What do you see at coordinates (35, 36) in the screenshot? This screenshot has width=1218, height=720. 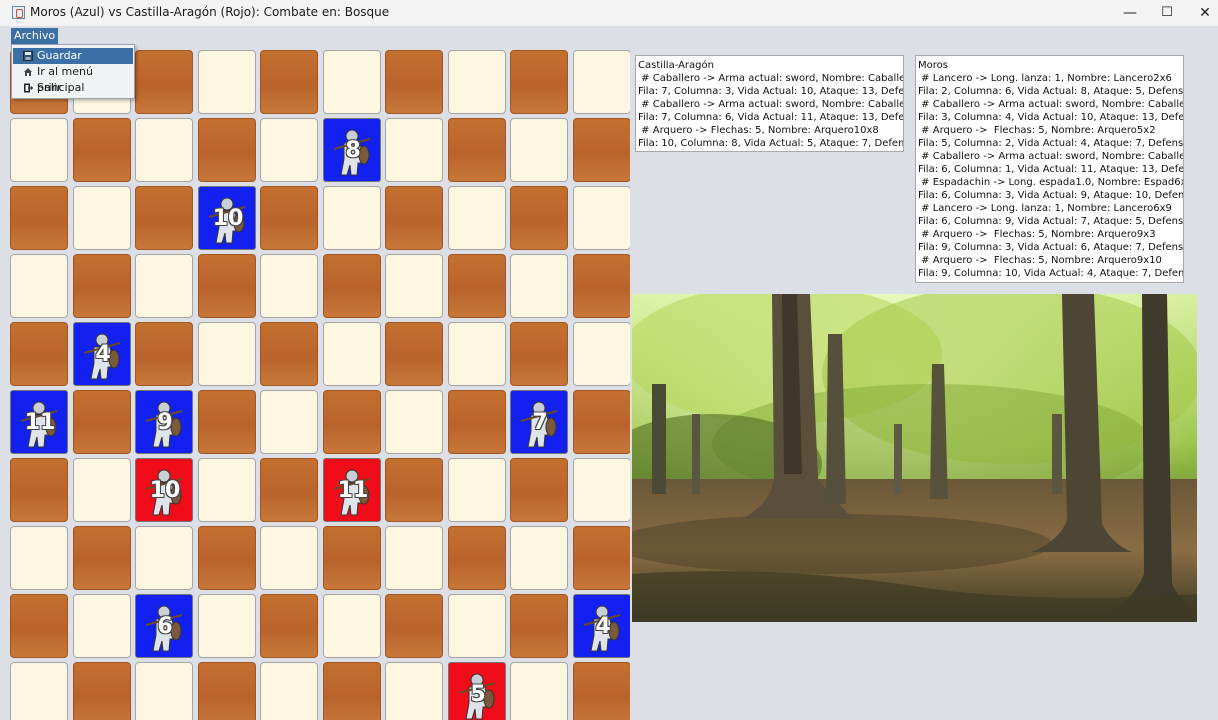 I see `menu-archivo: Archivo` at bounding box center [35, 36].